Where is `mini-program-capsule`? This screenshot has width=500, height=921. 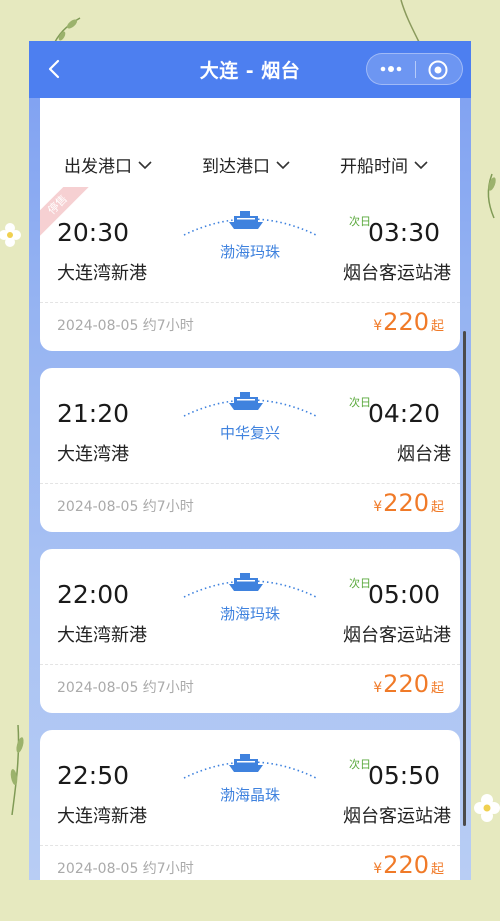 mini-program-capsule is located at coordinates (414, 69).